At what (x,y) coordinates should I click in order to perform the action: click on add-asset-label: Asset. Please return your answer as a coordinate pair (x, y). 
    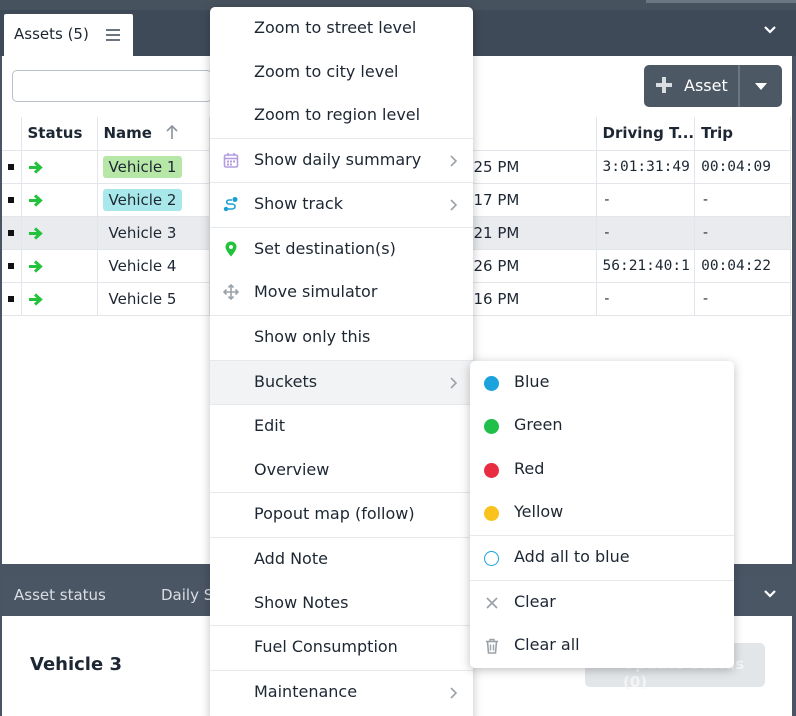
    Looking at the image, I should click on (706, 85).